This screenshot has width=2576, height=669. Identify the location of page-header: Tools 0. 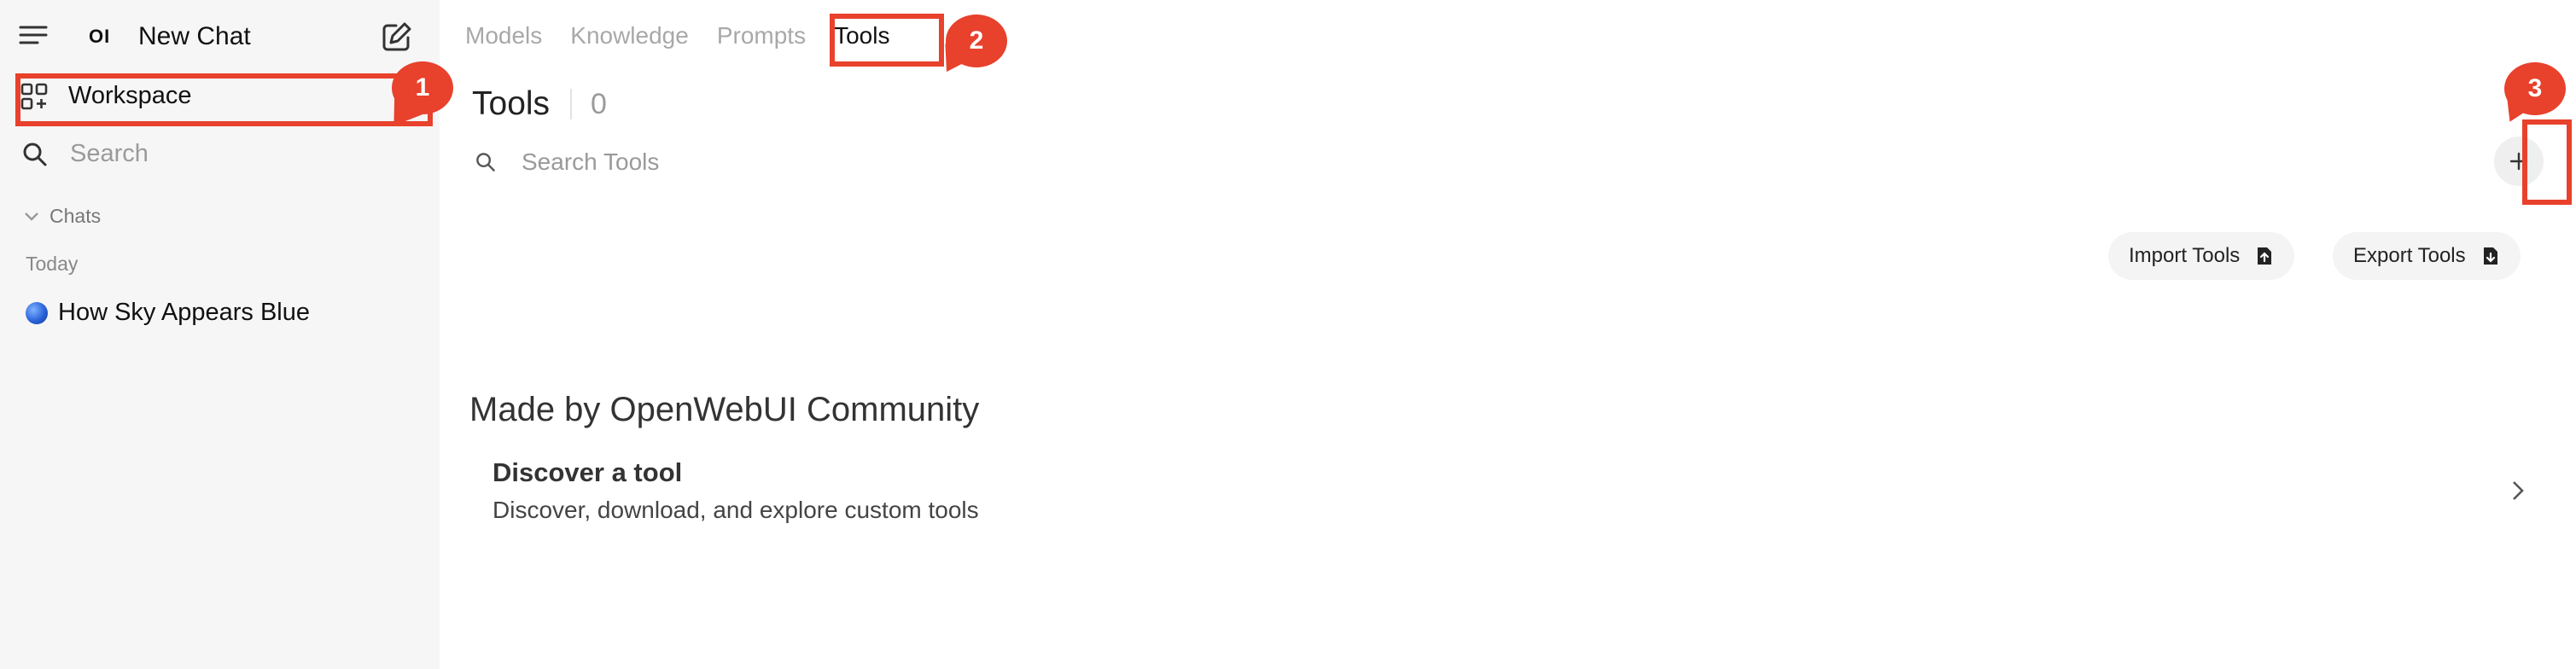
(539, 104).